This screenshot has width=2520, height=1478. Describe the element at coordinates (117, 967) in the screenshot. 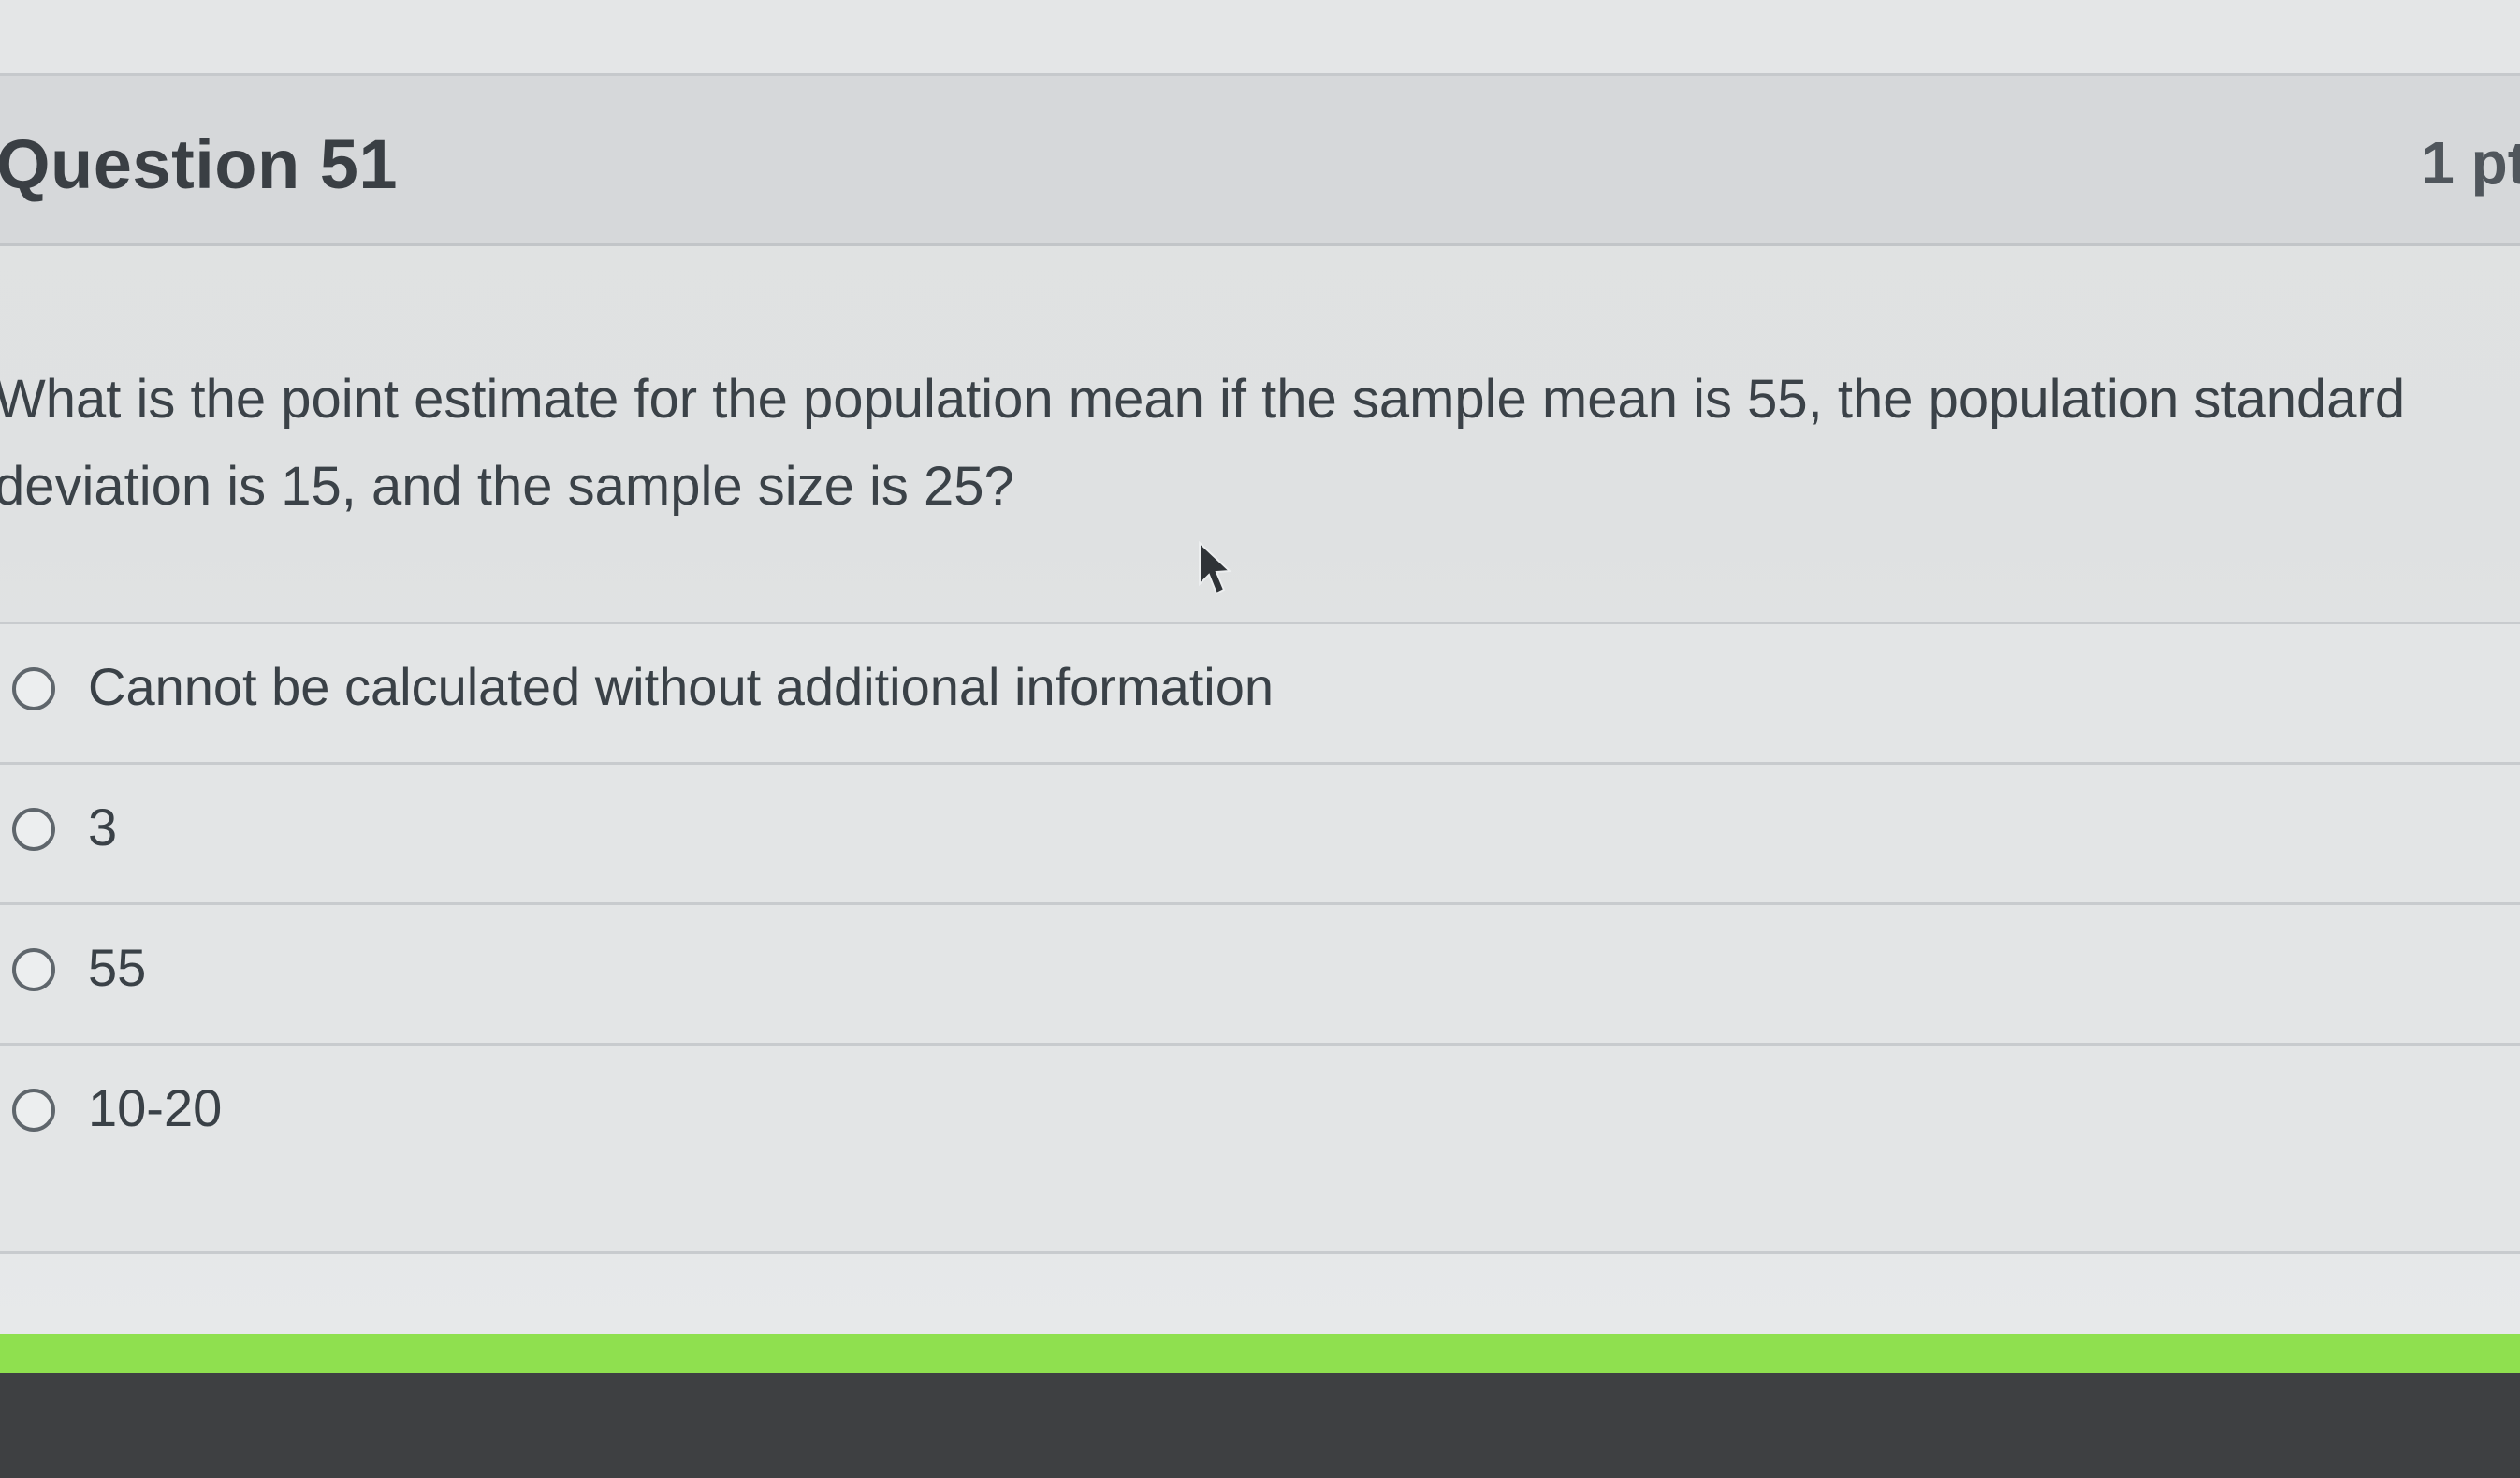

I see `answer-label: 55` at that location.